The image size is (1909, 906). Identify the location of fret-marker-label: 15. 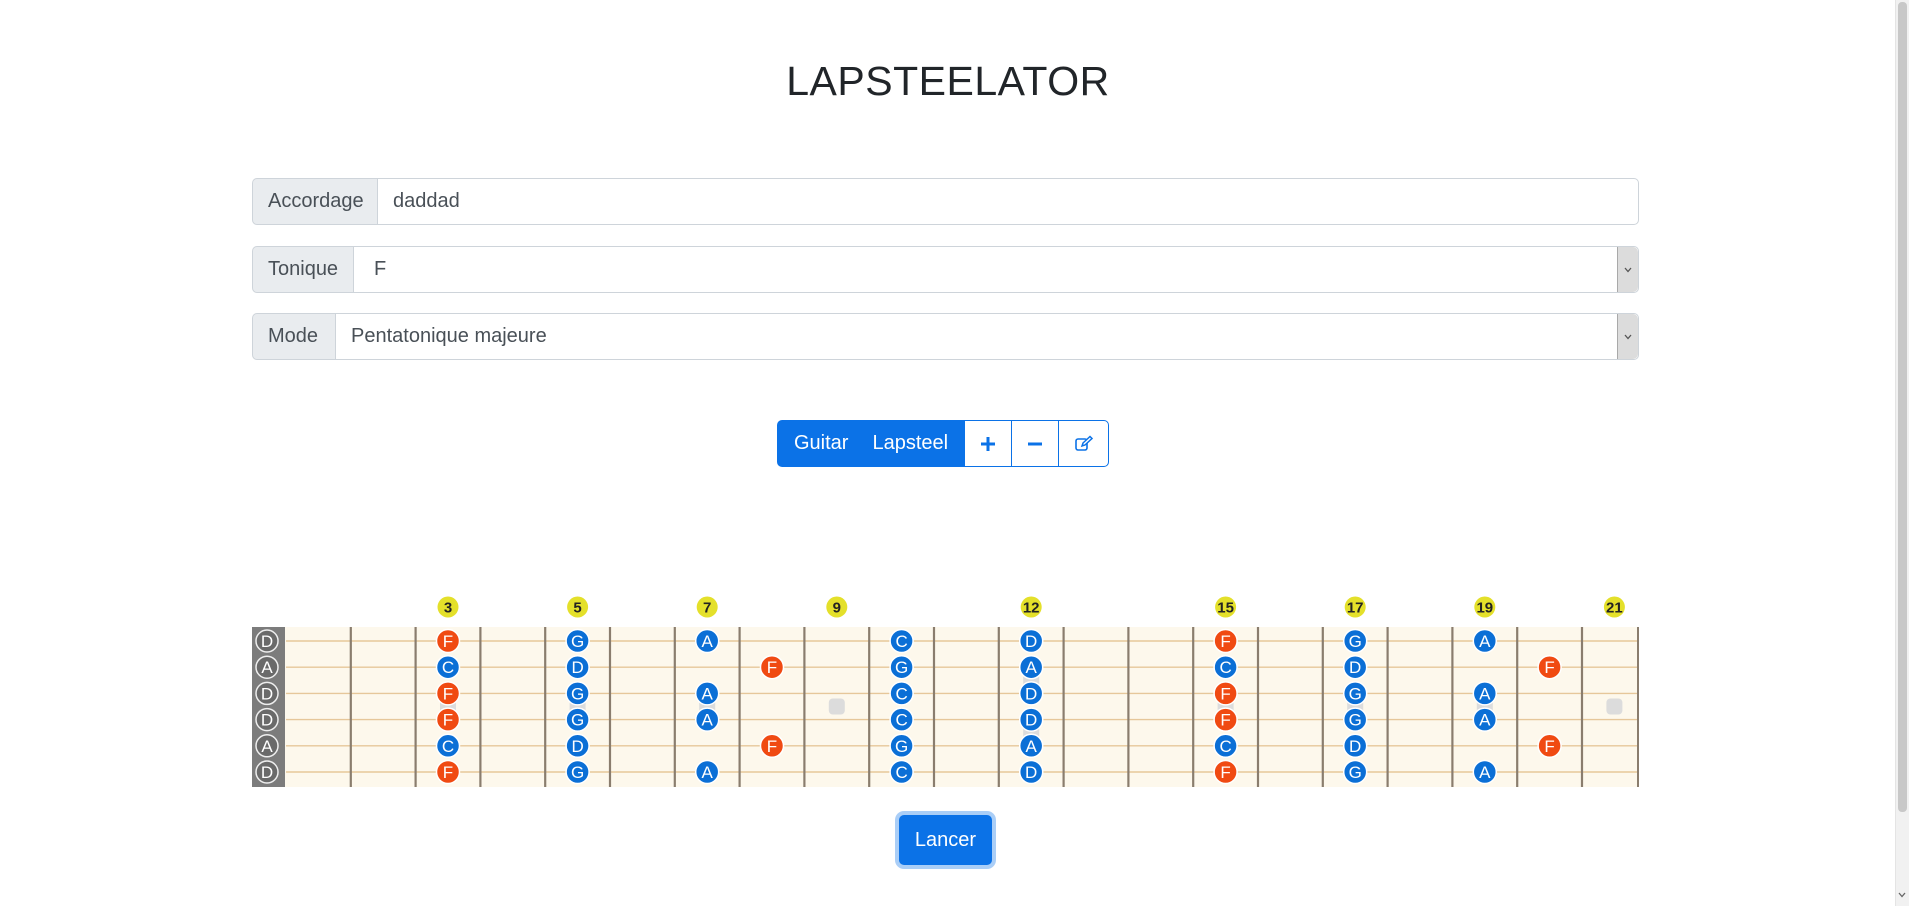
(1225, 608).